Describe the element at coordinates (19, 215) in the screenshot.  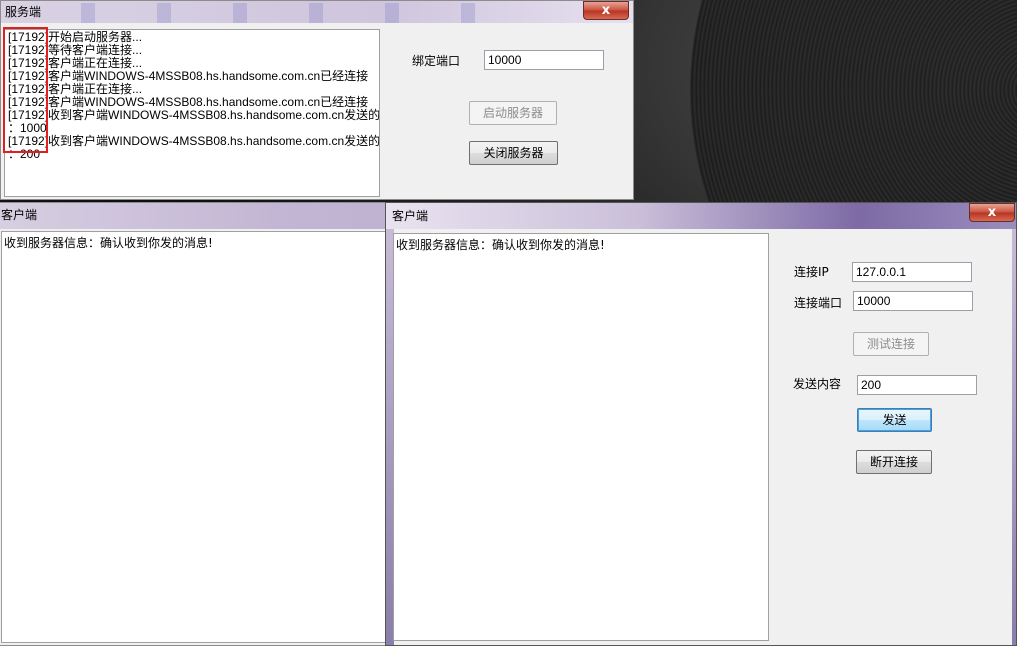
I see `client-left-title: 客户端` at that location.